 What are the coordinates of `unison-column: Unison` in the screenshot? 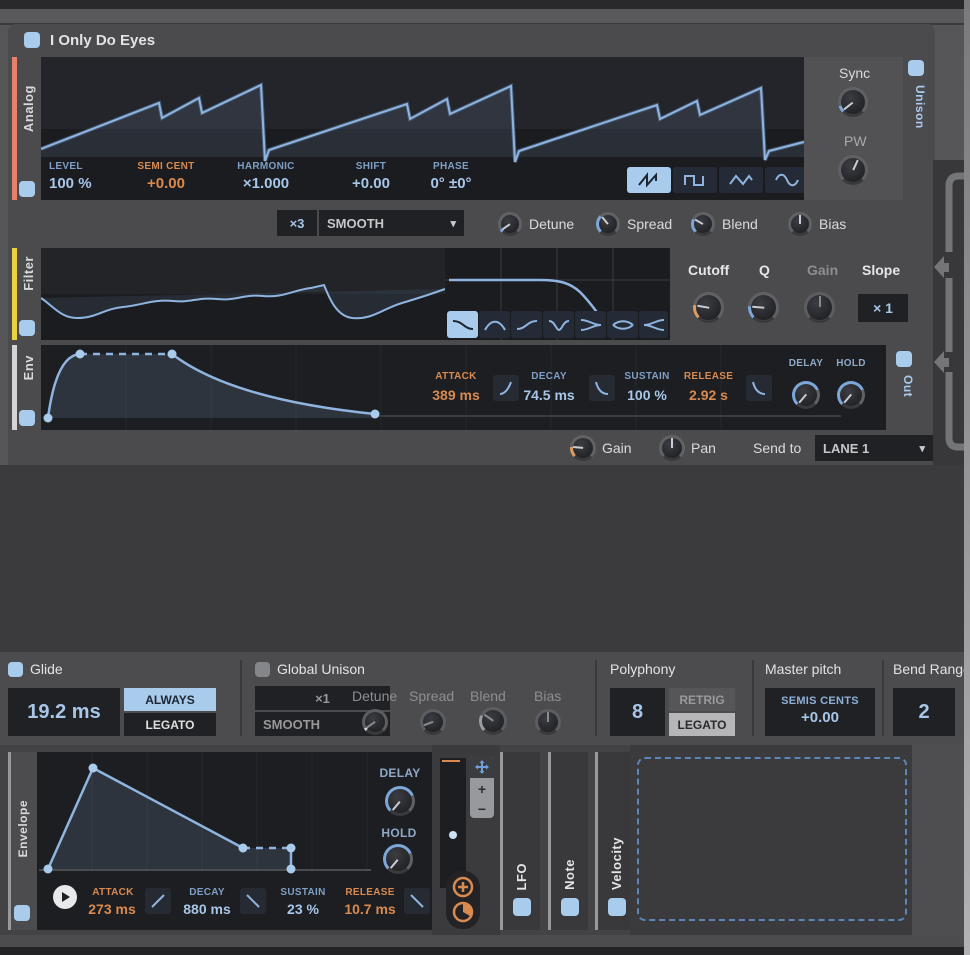 It's located at (919, 128).